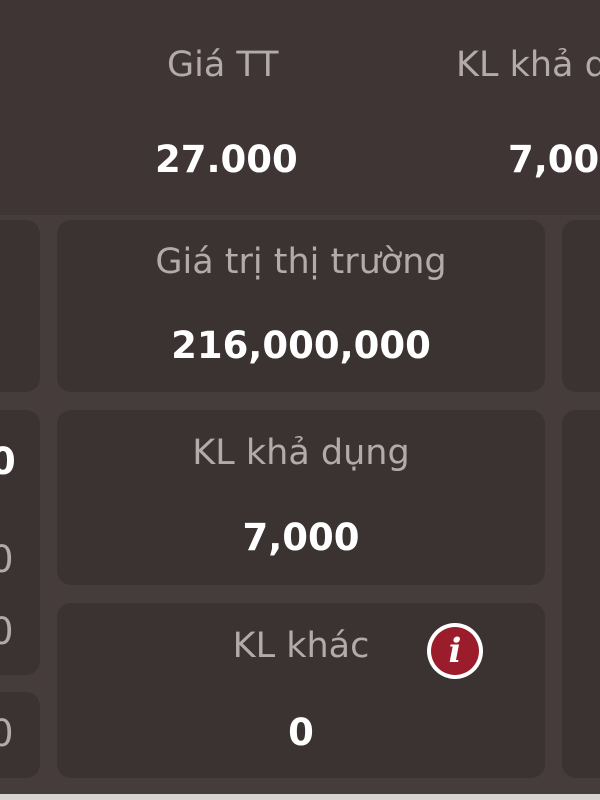  What do you see at coordinates (226, 159) in the screenshot?
I see `price-value: 27.000` at bounding box center [226, 159].